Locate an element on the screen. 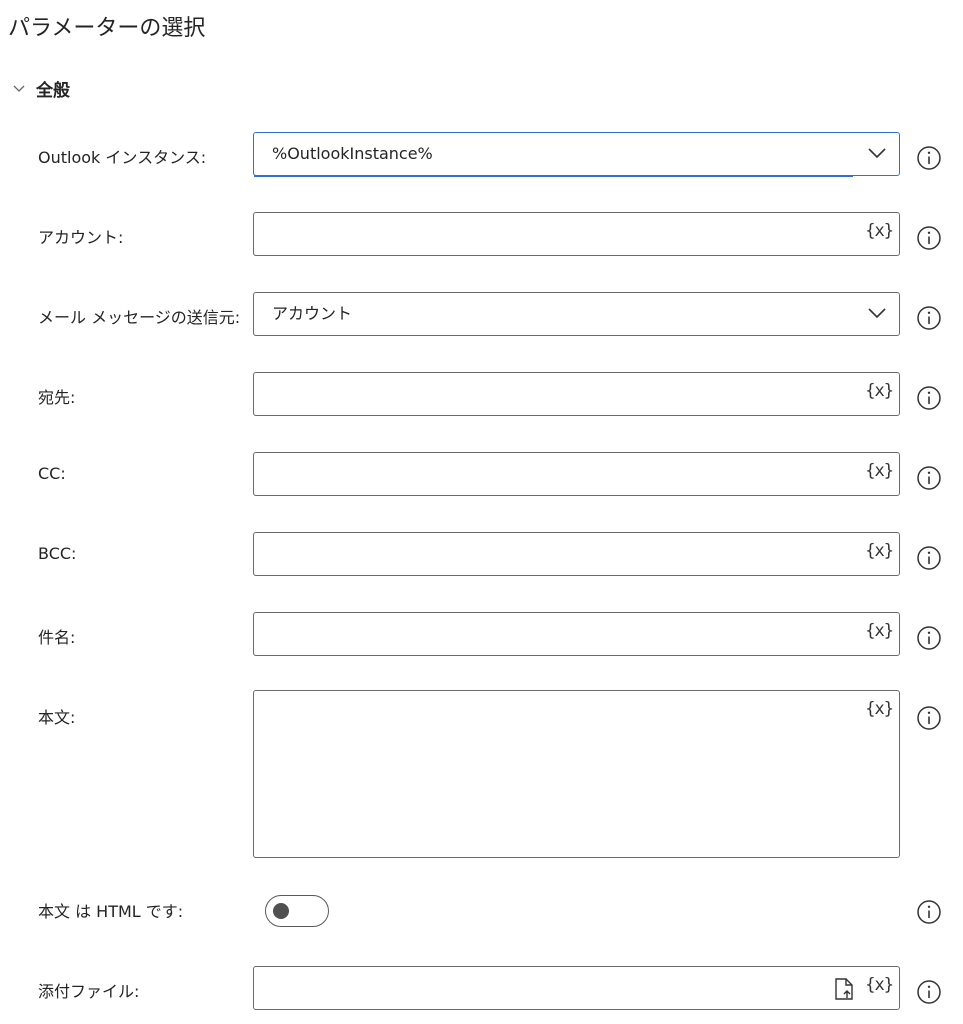 This screenshot has width=963, height=1024. bcc-input: {x} is located at coordinates (576, 554).